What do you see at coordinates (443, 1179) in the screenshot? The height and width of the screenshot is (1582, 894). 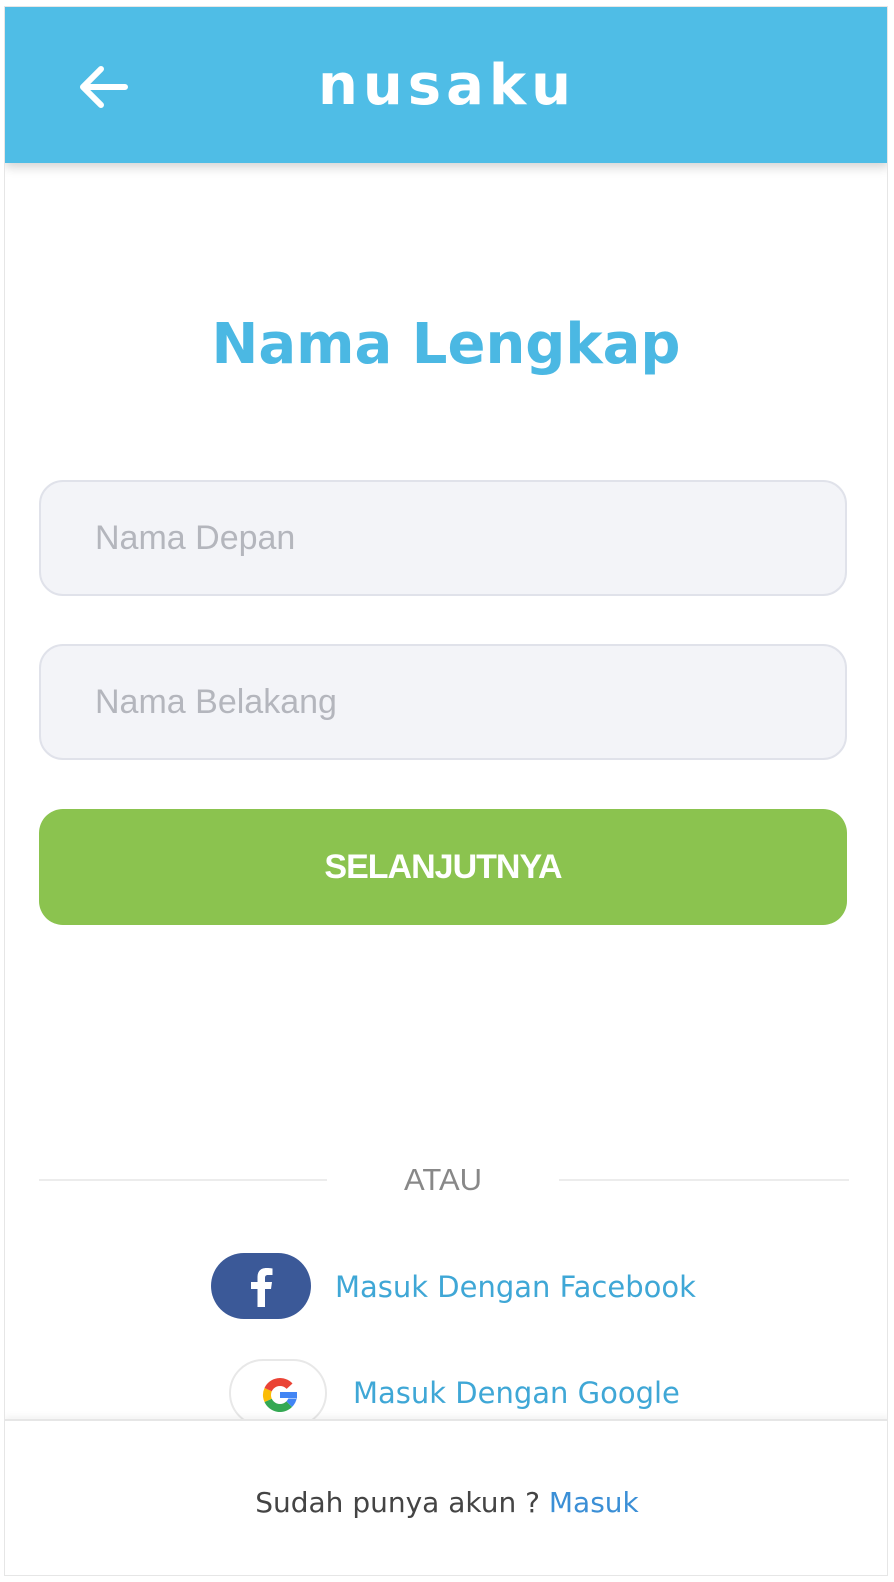 I see `or-divider-label: ATAU` at bounding box center [443, 1179].